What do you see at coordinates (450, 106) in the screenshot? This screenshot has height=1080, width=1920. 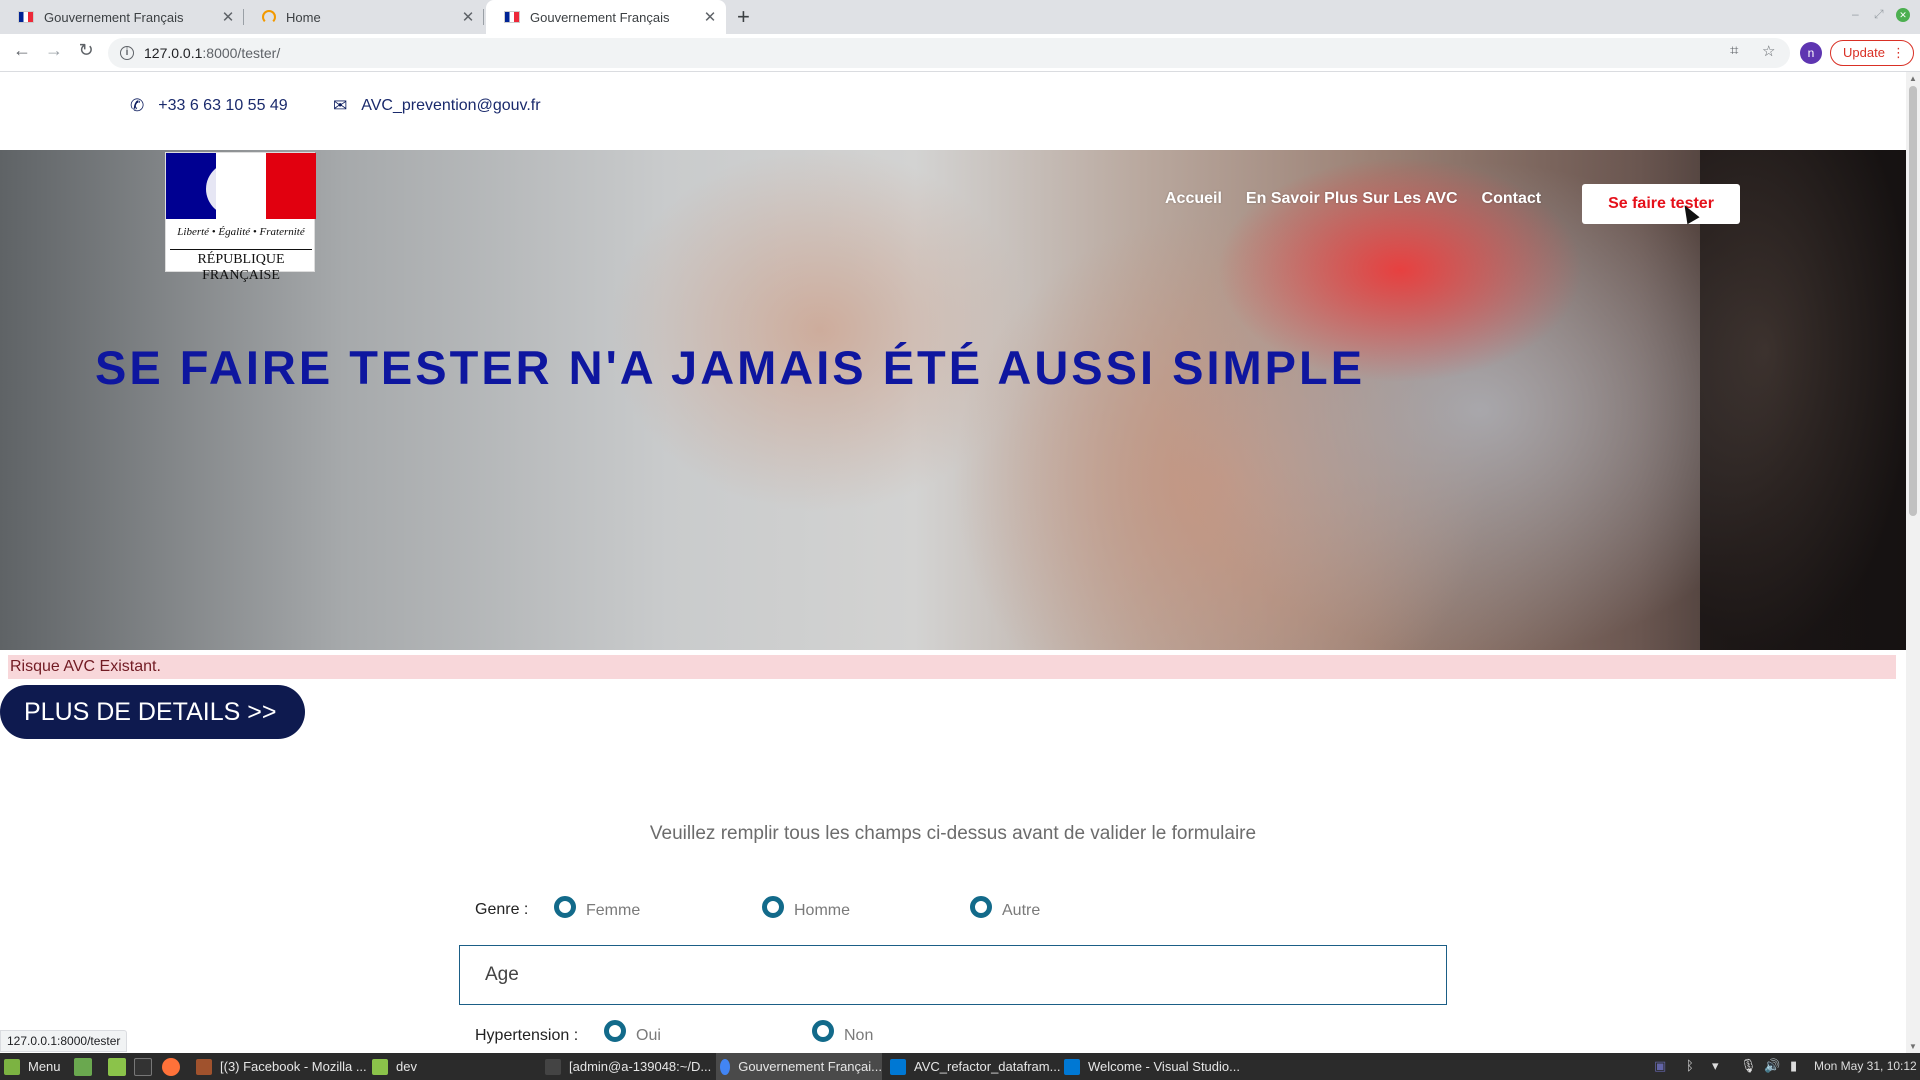 I see `email-address: AVC_prevention@gouv.fr` at bounding box center [450, 106].